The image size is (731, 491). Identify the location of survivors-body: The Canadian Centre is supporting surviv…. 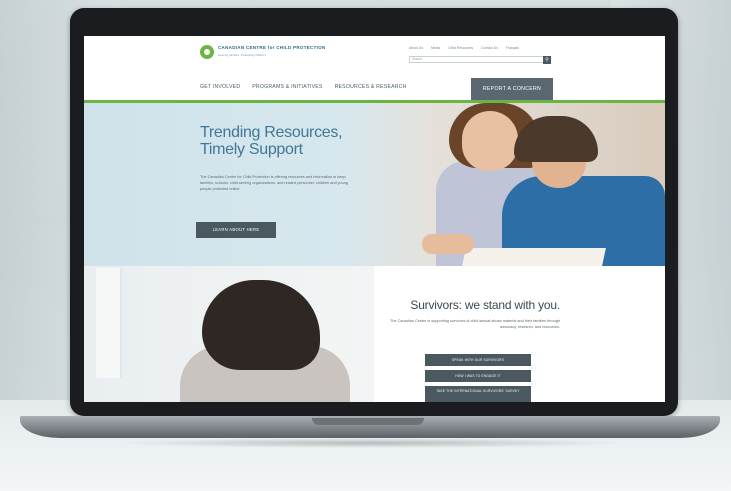
(475, 324).